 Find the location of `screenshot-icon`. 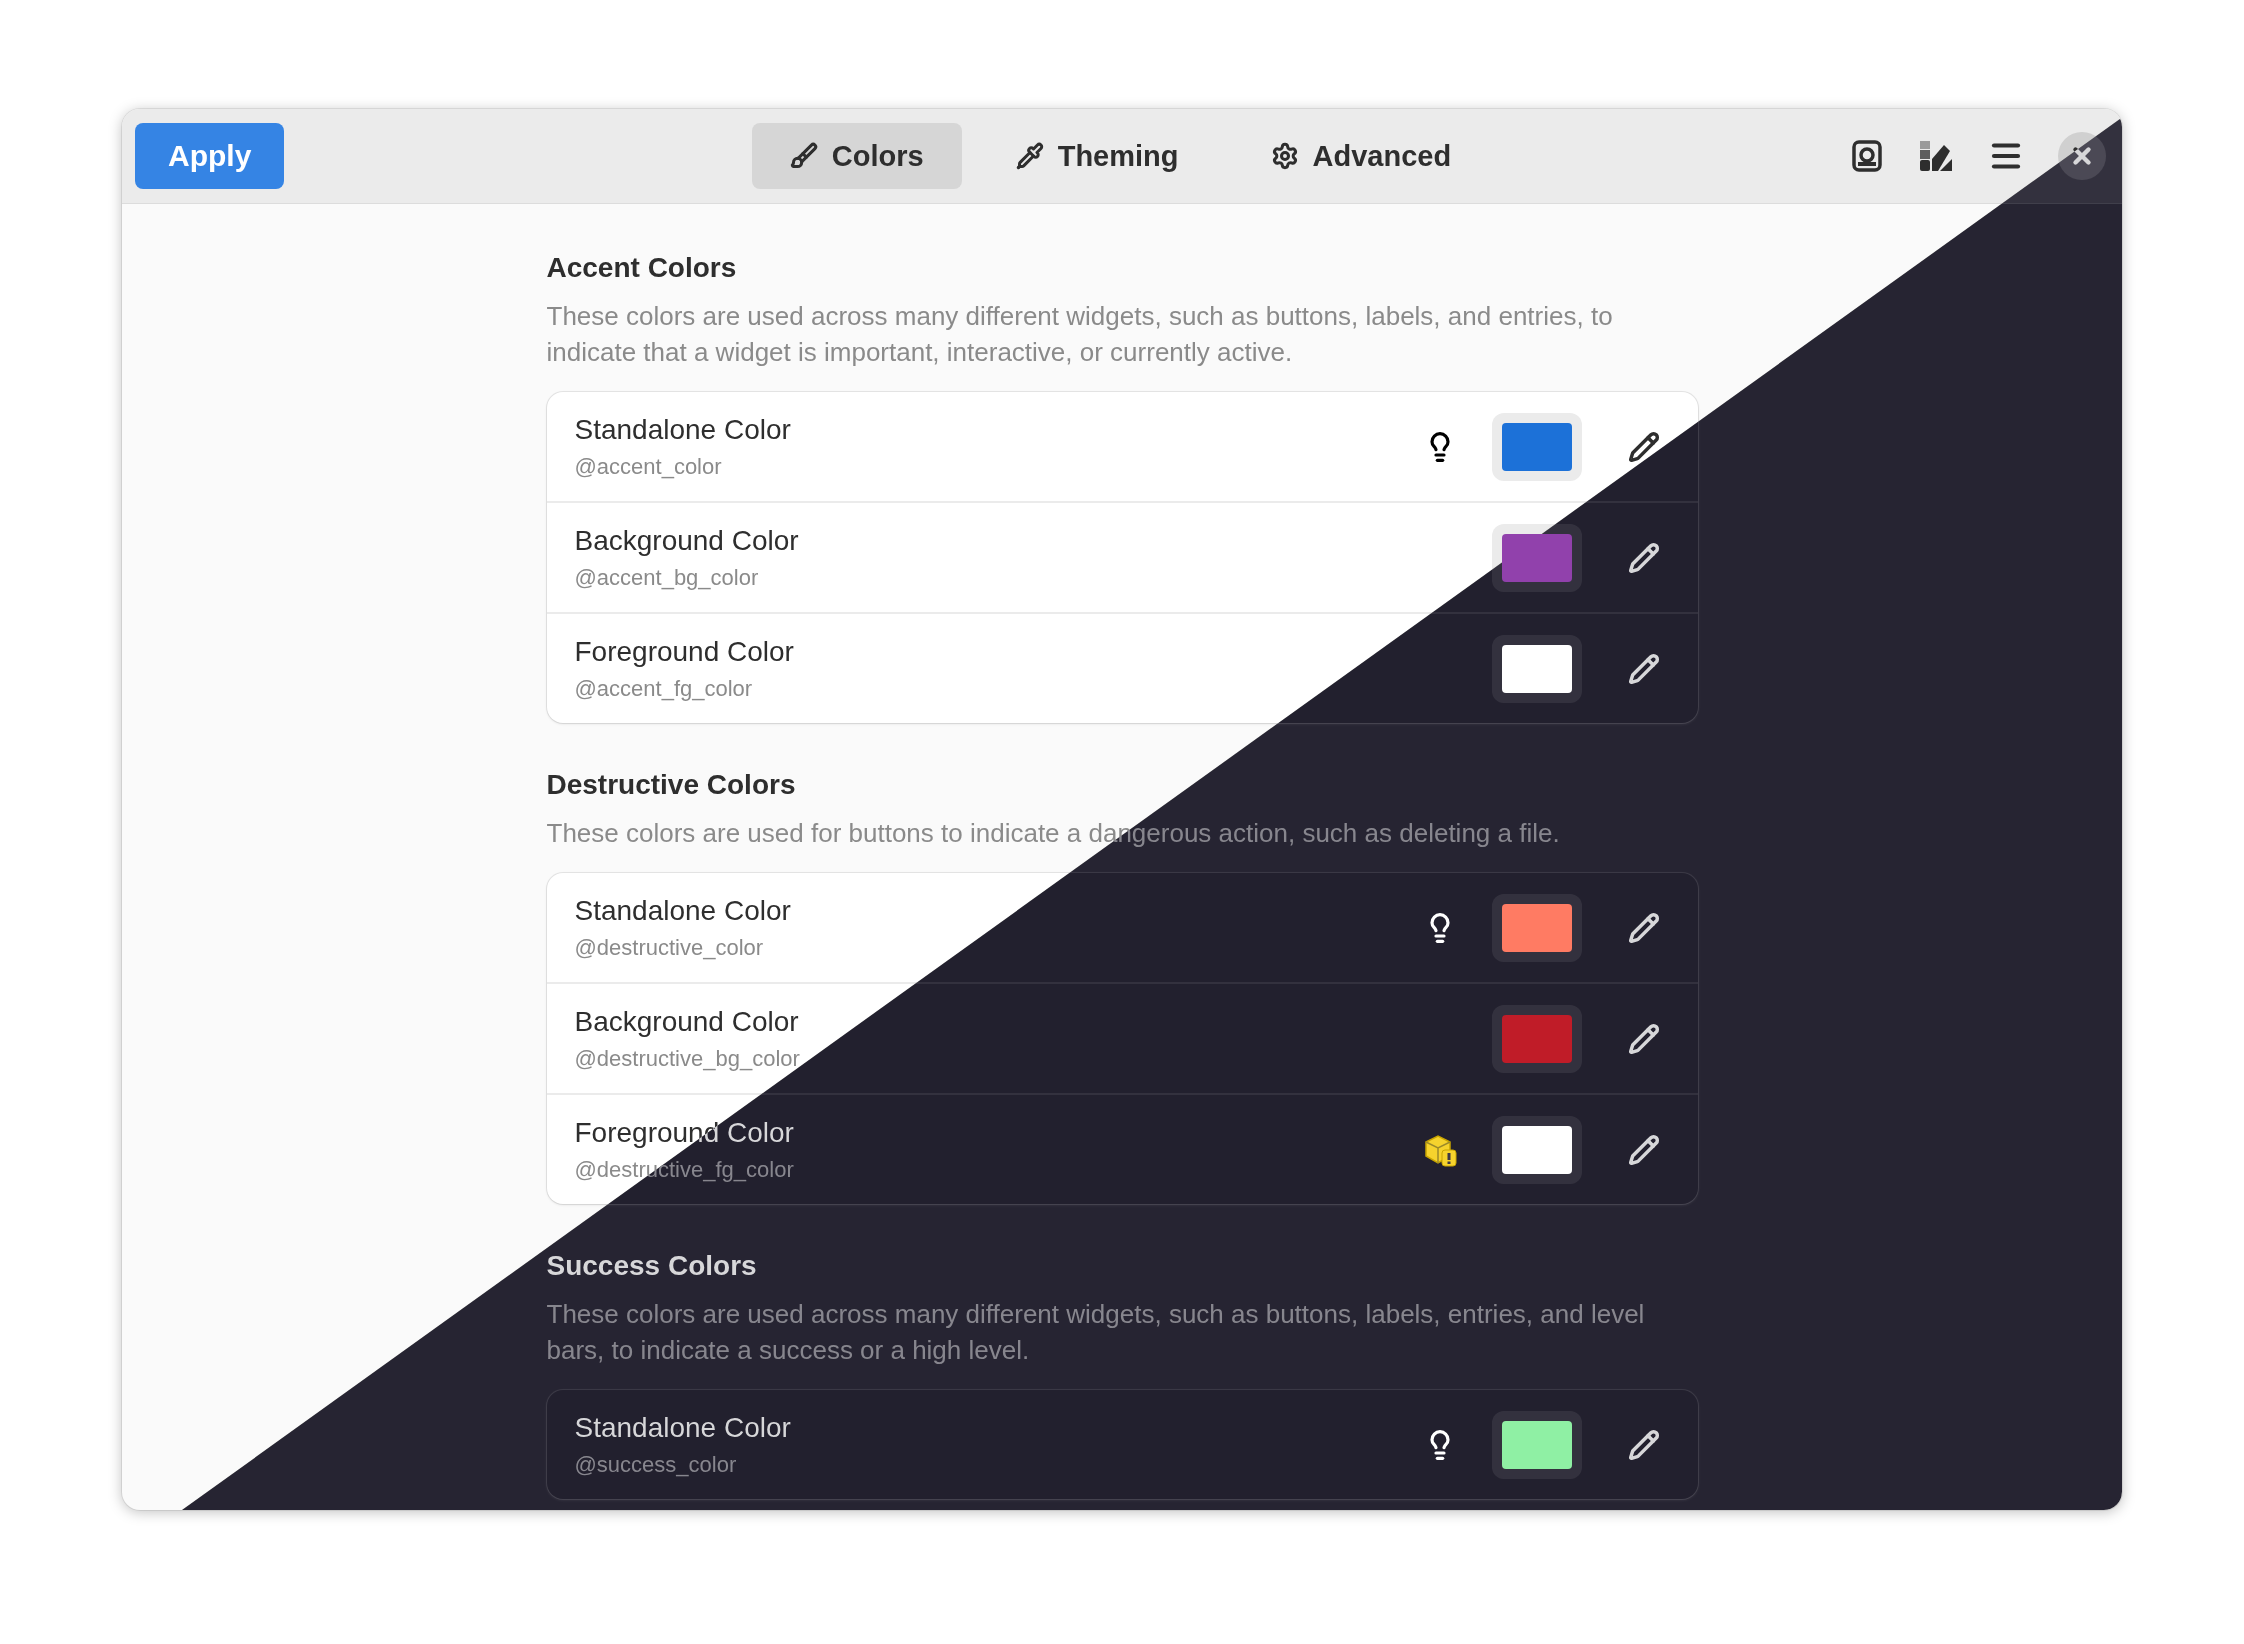

screenshot-icon is located at coordinates (1867, 156).